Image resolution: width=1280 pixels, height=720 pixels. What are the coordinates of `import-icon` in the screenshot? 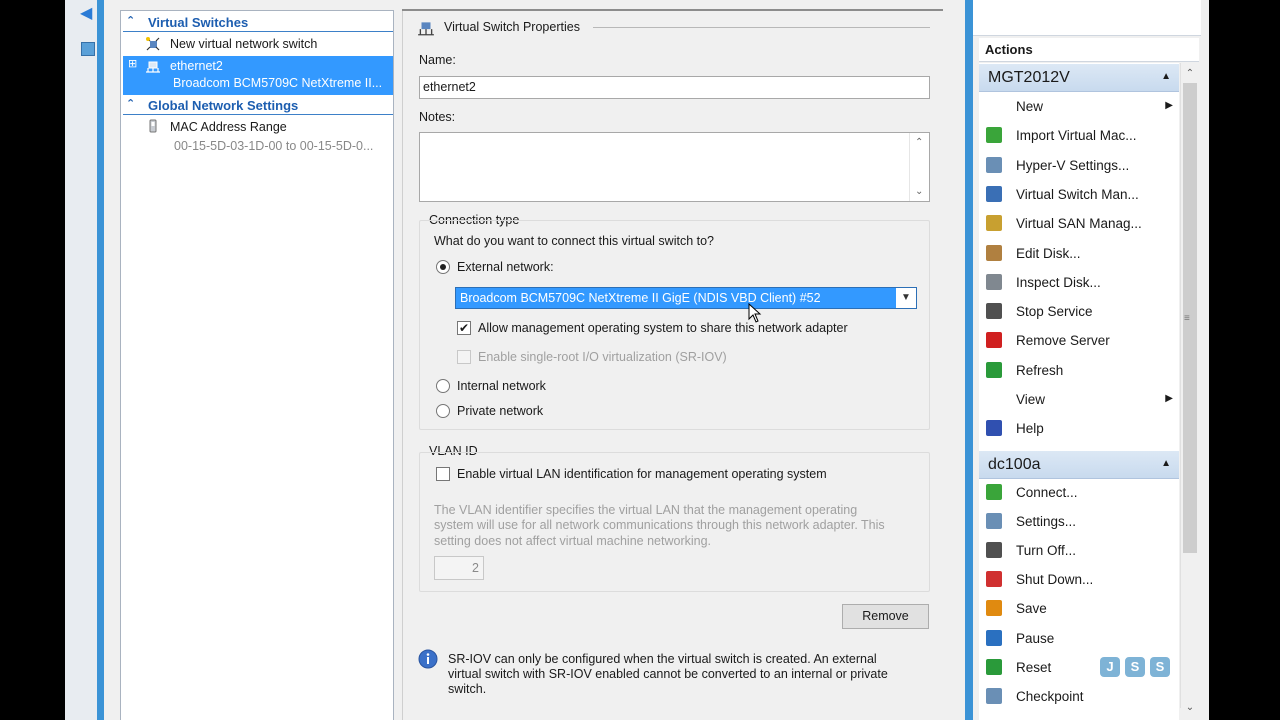 It's located at (994, 135).